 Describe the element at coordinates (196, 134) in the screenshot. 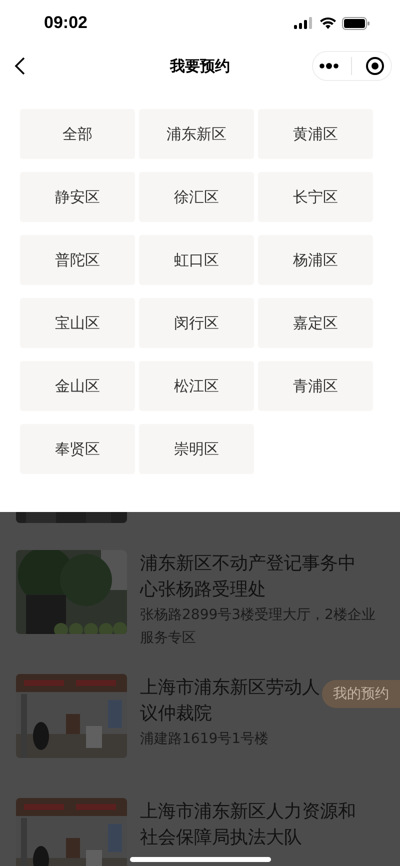

I see `district-option: 浦东新区` at that location.